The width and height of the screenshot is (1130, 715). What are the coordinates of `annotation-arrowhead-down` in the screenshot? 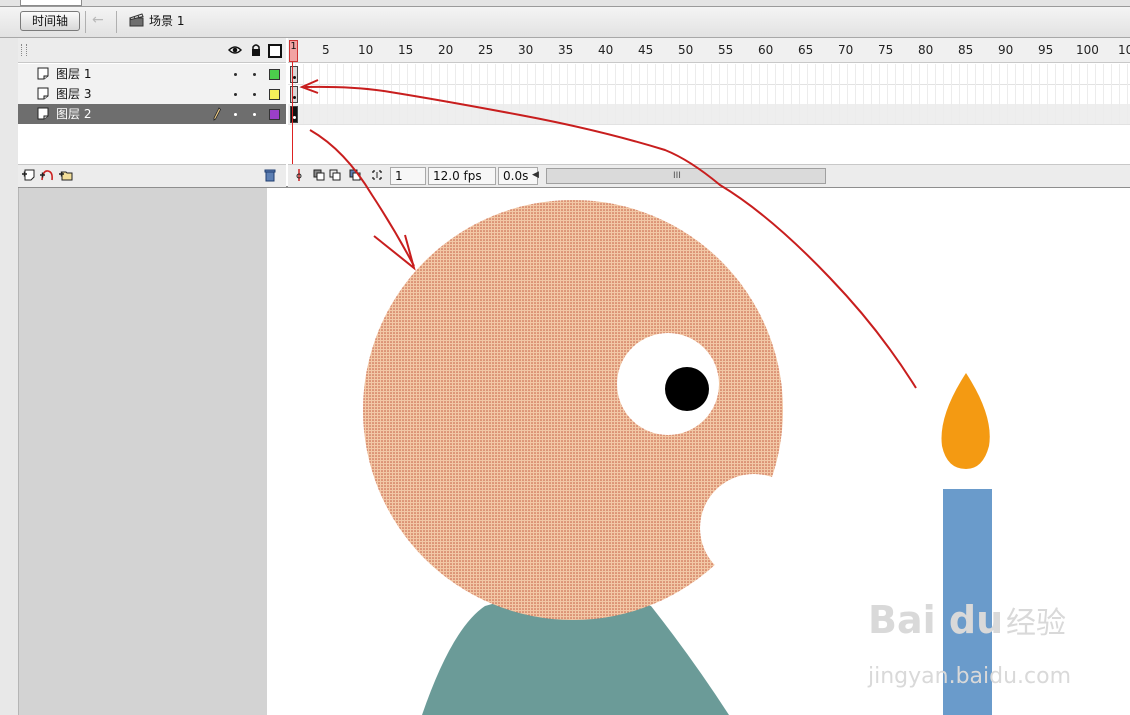 It's located at (394, 252).